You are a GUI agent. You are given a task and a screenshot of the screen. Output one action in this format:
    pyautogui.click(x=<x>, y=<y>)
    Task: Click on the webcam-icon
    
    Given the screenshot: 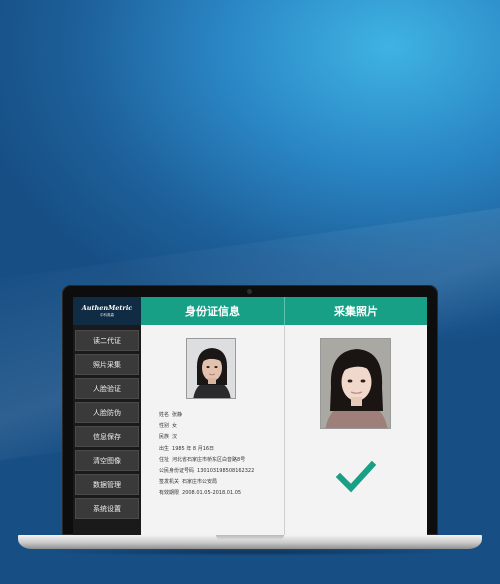 What is the action you would take?
    pyautogui.click(x=249, y=291)
    